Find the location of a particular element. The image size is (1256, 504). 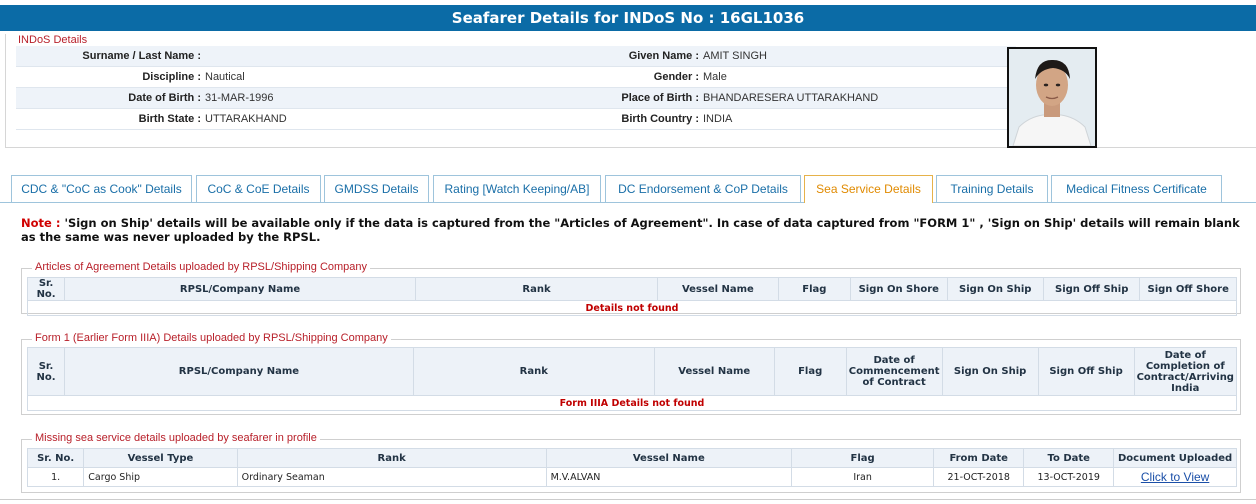

col-commencement: Date of Commencement of Contract is located at coordinates (894, 371).